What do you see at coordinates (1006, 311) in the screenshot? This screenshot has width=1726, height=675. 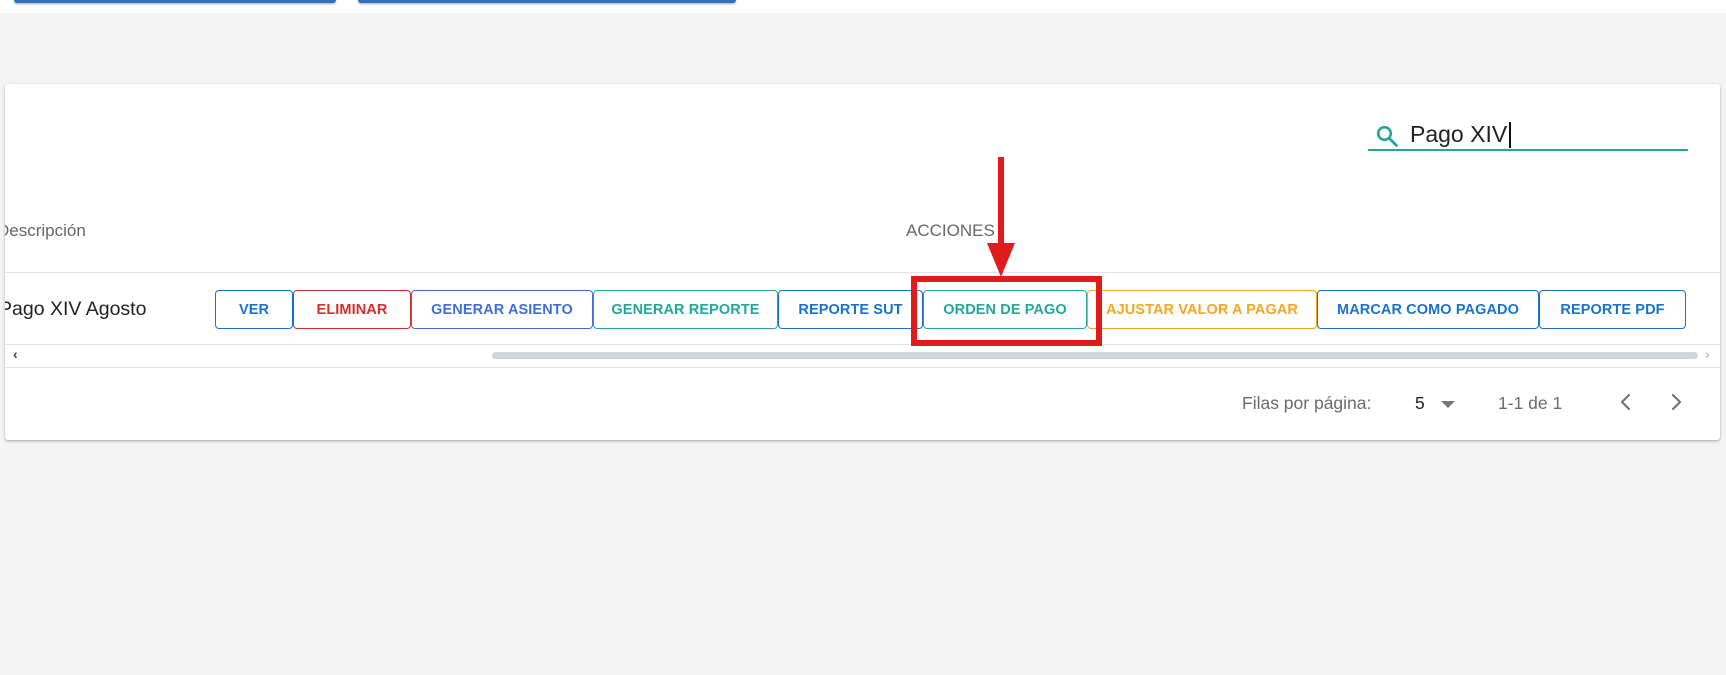 I see `annotation-highlight-box` at bounding box center [1006, 311].